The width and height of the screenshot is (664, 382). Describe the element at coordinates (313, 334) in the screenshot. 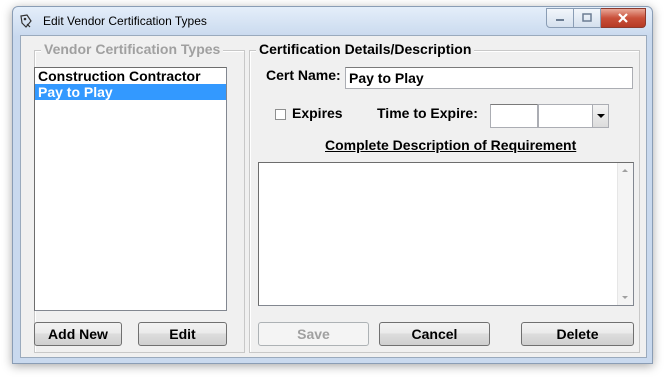

I see `save-button: Save` at that location.